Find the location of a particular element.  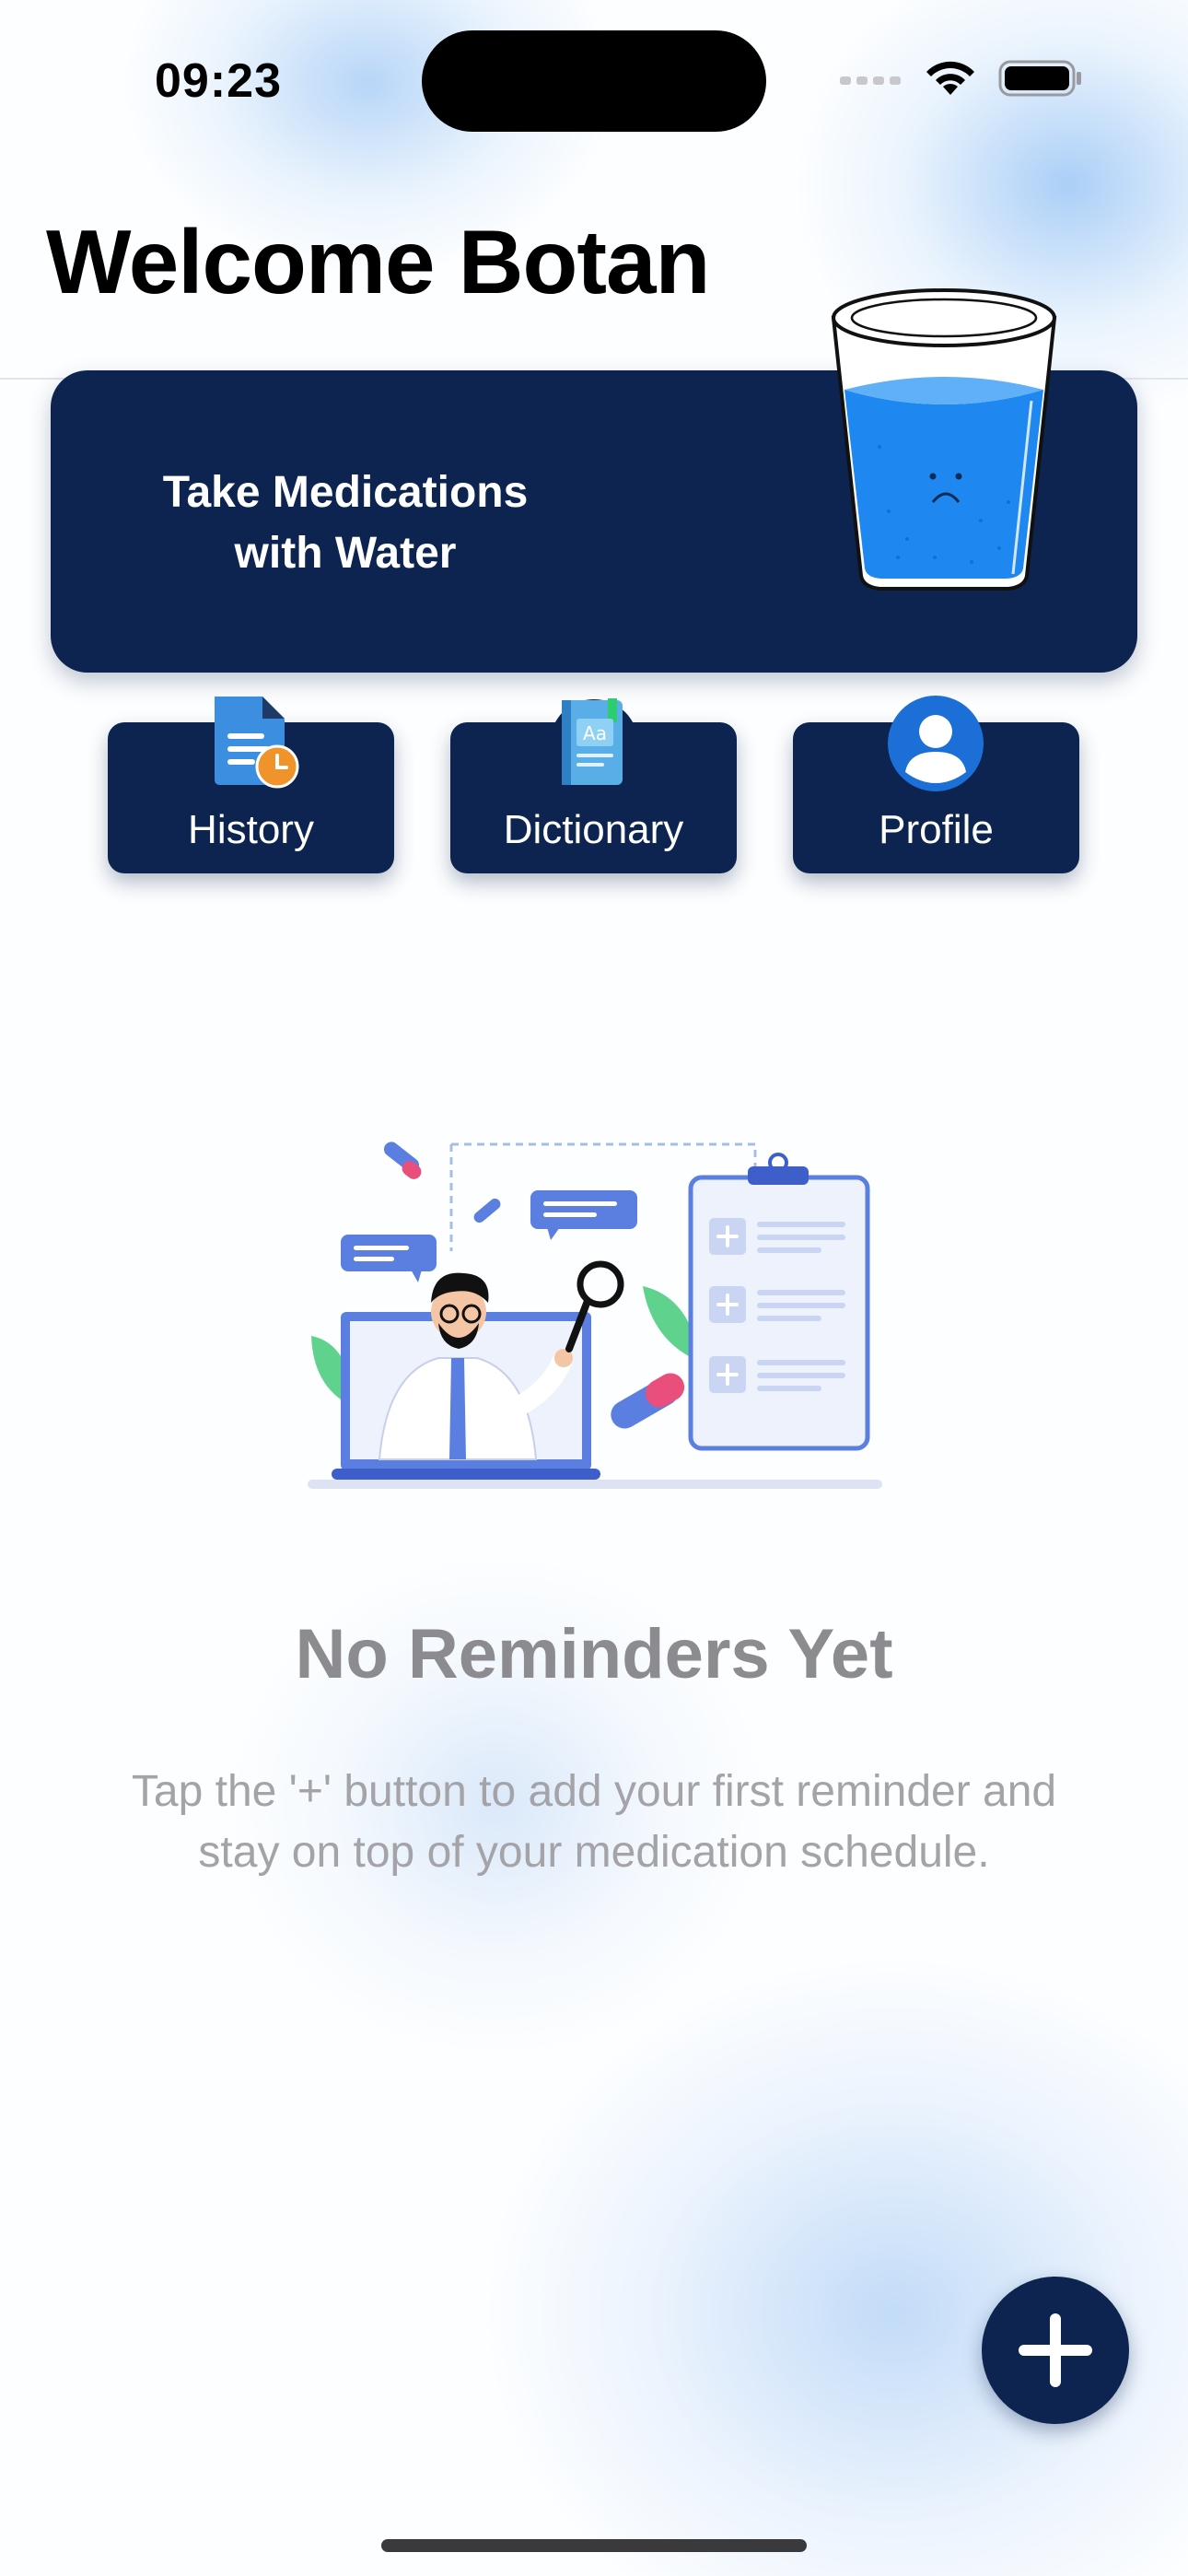

profile-user-icon is located at coordinates (936, 743).